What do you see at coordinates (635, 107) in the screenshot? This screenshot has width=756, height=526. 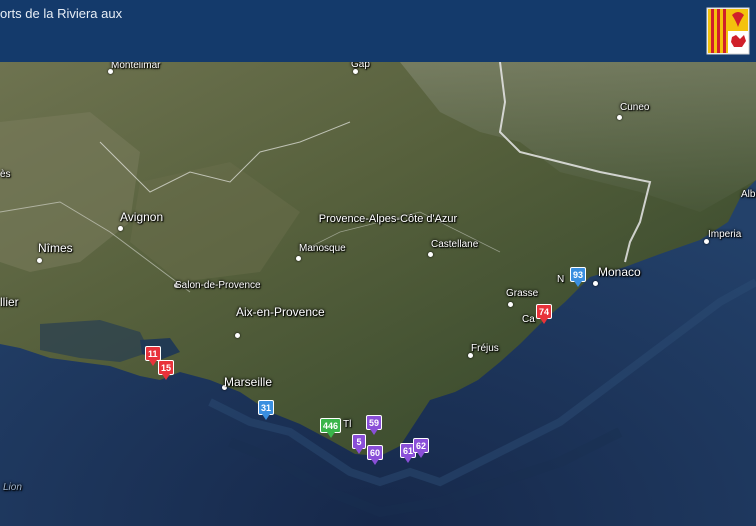 I see `place-cuneo: Cuneo` at bounding box center [635, 107].